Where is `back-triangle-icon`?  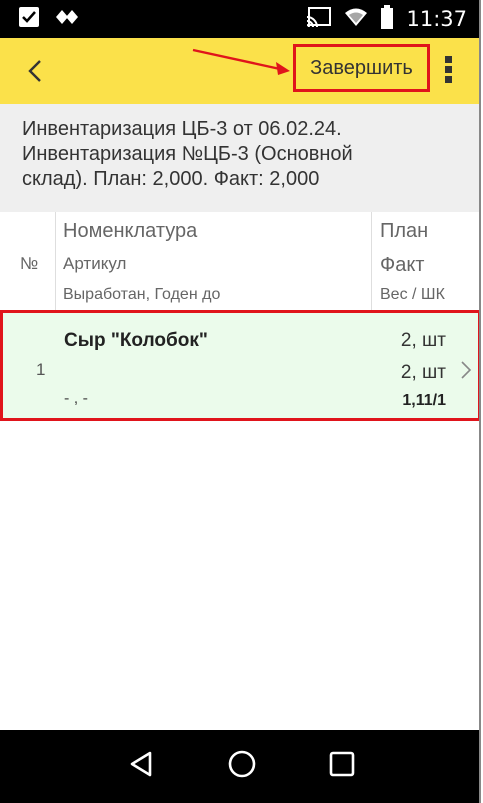
back-triangle-icon is located at coordinates (141, 766).